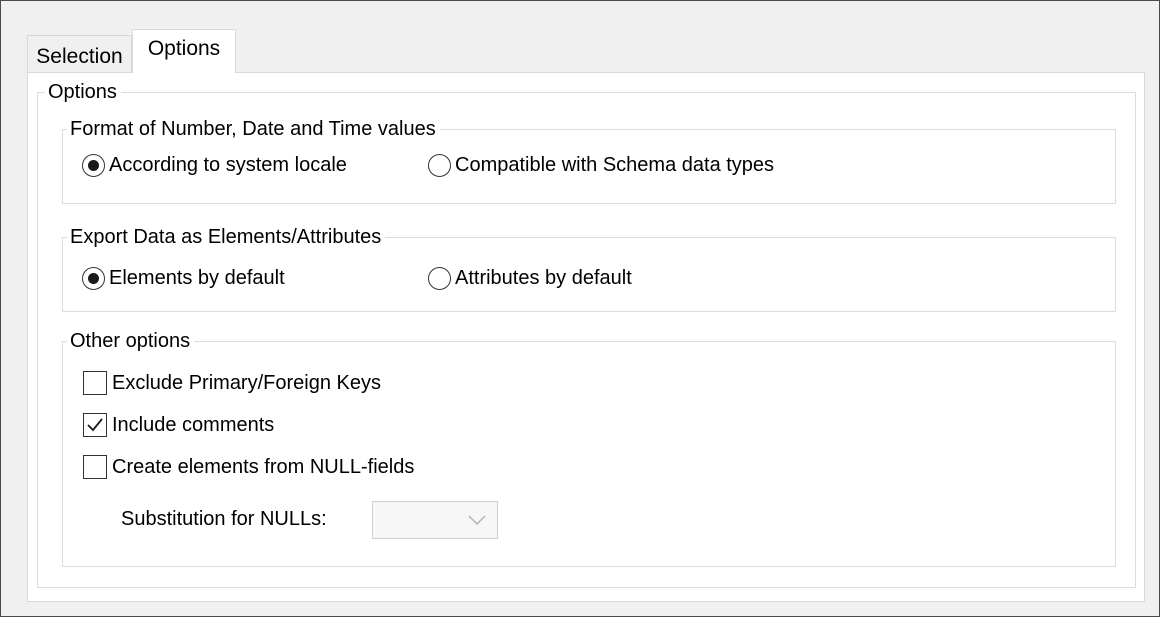 The width and height of the screenshot is (1160, 617). Describe the element at coordinates (184, 48) in the screenshot. I see `tab-options-label: Options` at that location.